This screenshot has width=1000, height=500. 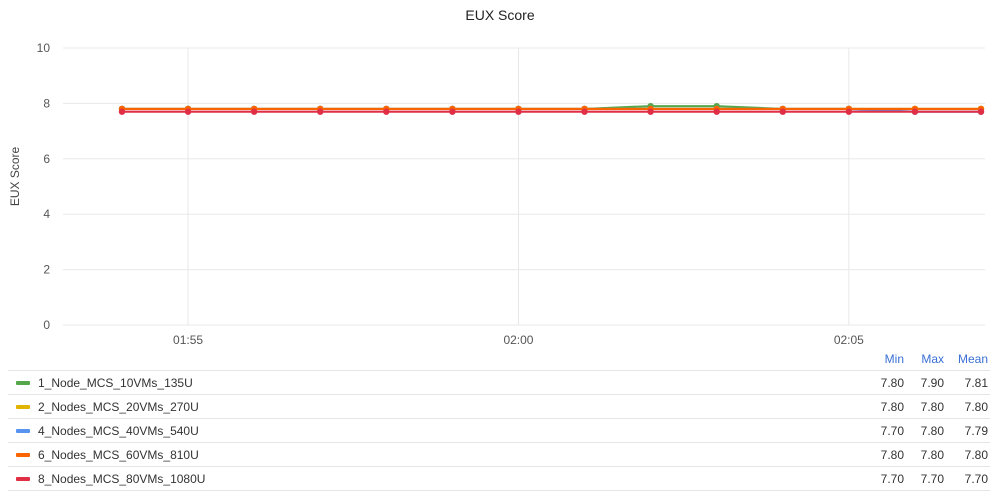 I want to click on y-tick-label: 8, so click(x=46, y=103).